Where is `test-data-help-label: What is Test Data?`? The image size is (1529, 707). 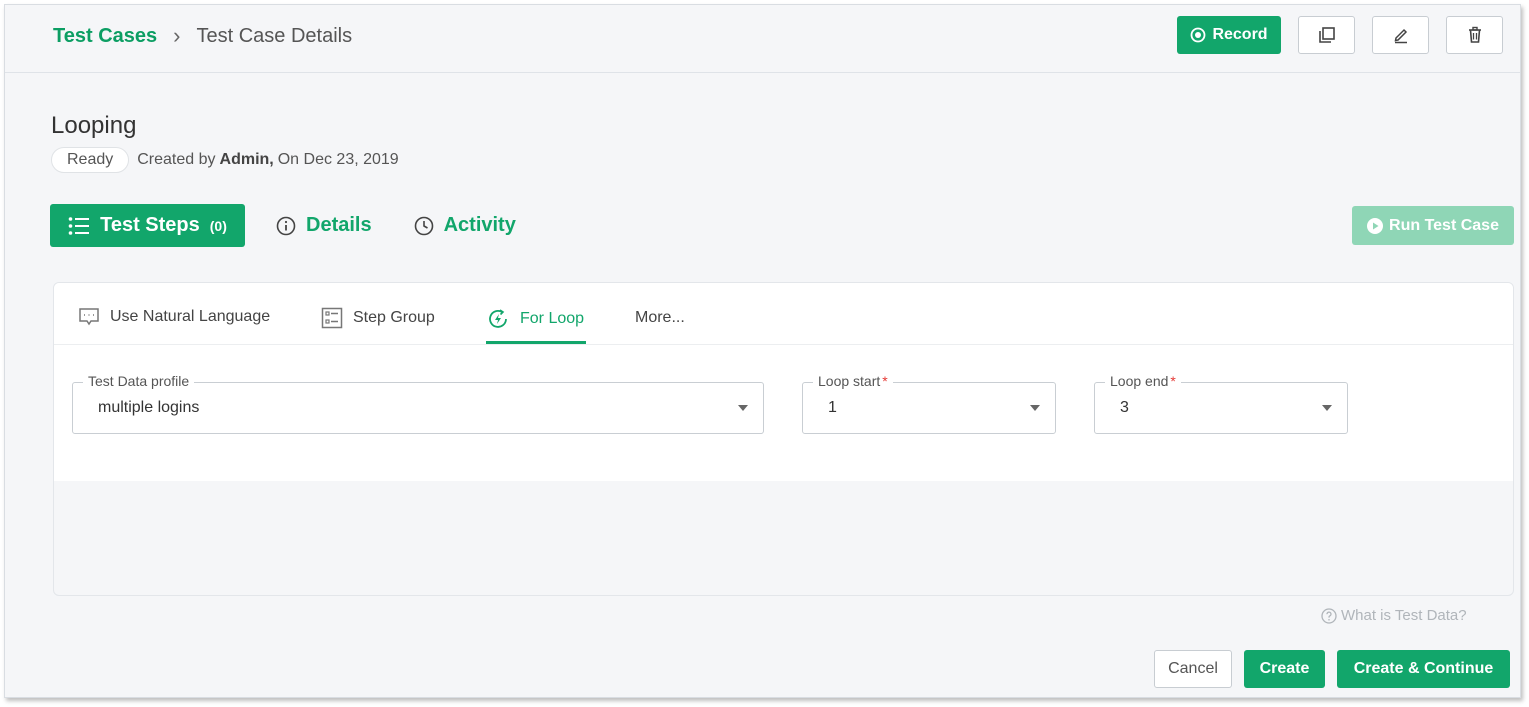
test-data-help-label: What is Test Data? is located at coordinates (1404, 615).